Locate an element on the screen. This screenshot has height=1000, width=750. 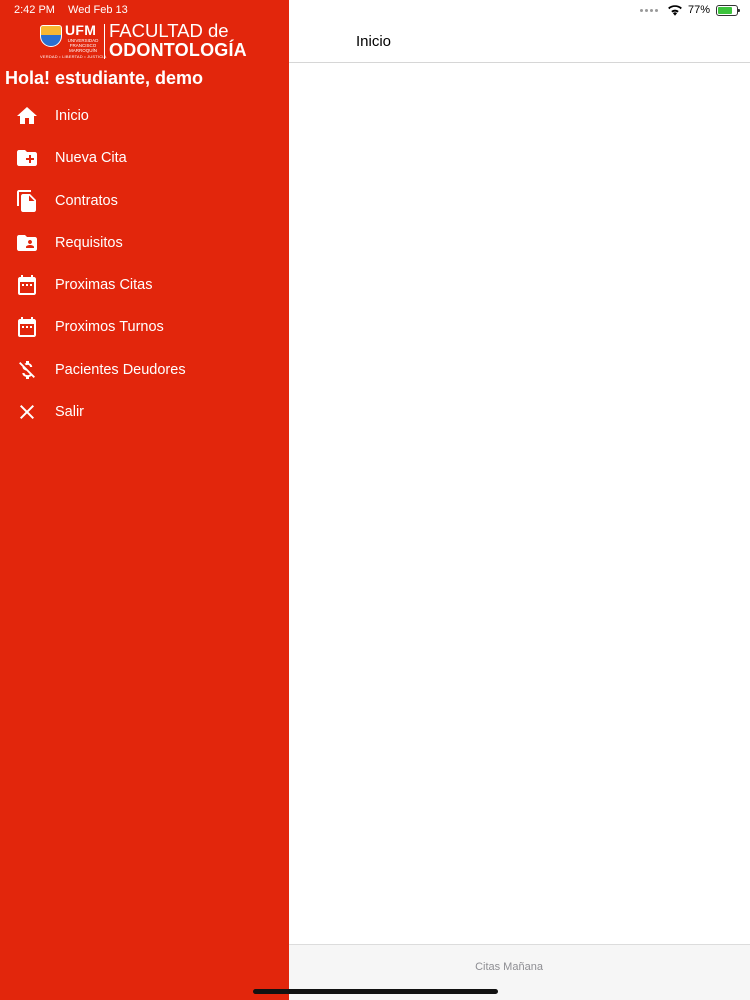
sidebar-item-proximos-turnos: Proximos Turnos is located at coordinates (144, 327).